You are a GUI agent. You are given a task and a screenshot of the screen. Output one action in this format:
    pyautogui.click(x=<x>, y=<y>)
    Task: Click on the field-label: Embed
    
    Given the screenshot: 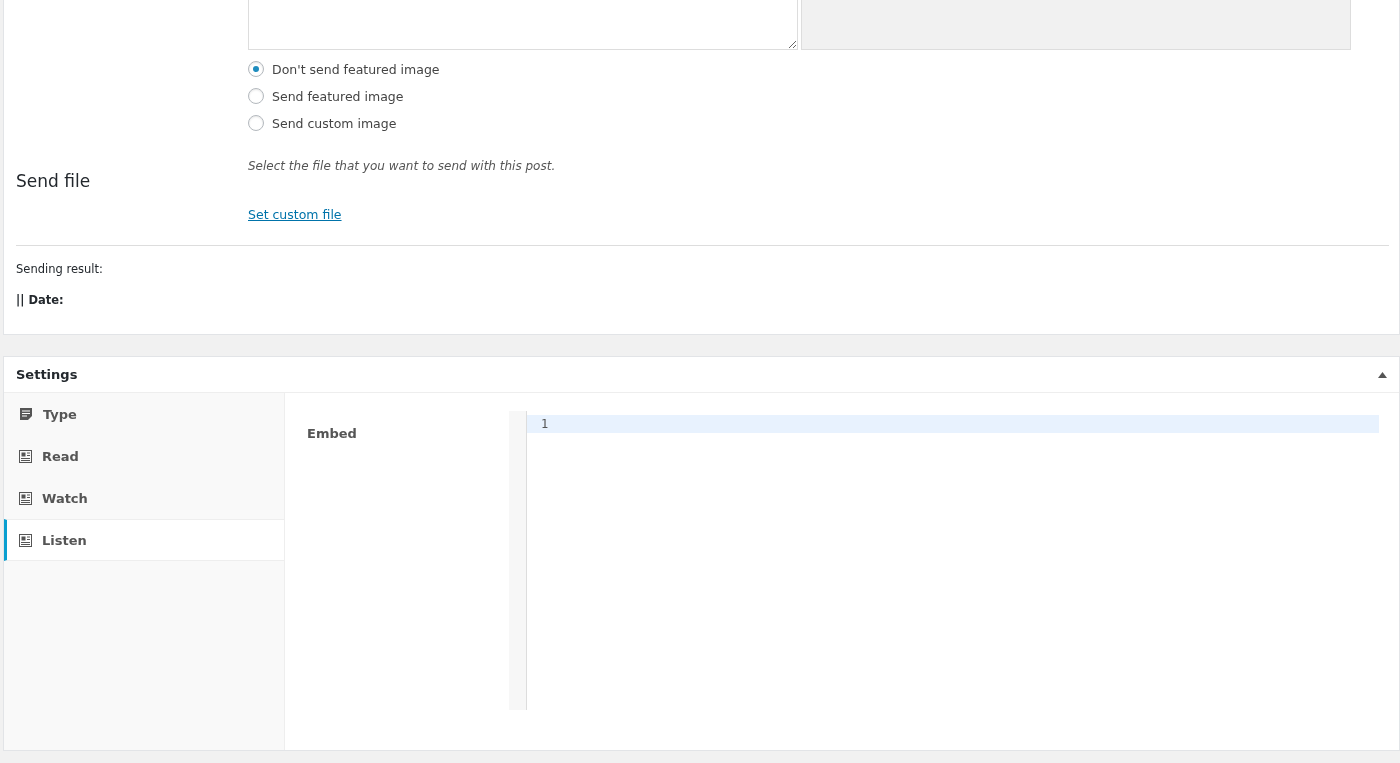 What is the action you would take?
    pyautogui.click(x=332, y=433)
    